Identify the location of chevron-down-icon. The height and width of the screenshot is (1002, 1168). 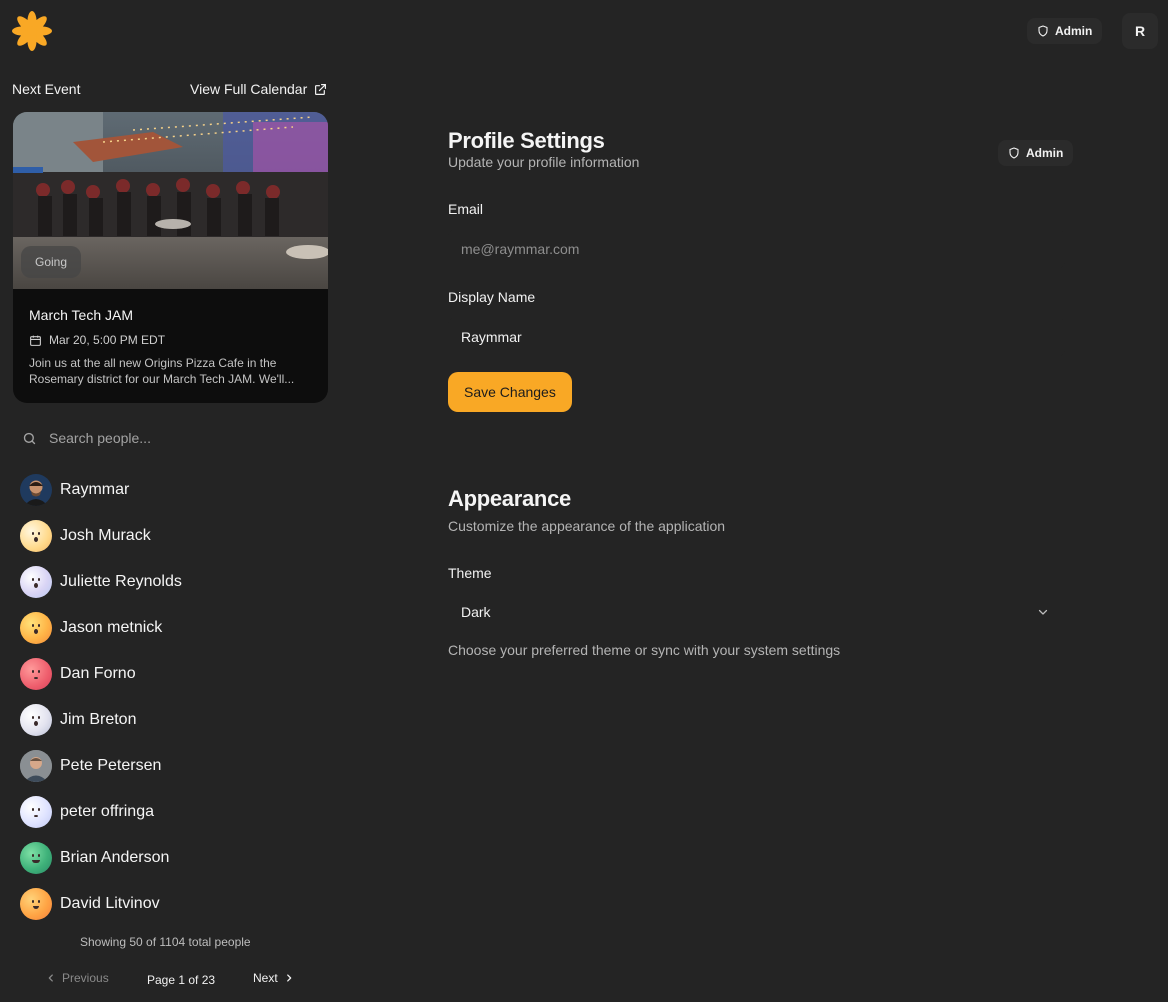
(1043, 612).